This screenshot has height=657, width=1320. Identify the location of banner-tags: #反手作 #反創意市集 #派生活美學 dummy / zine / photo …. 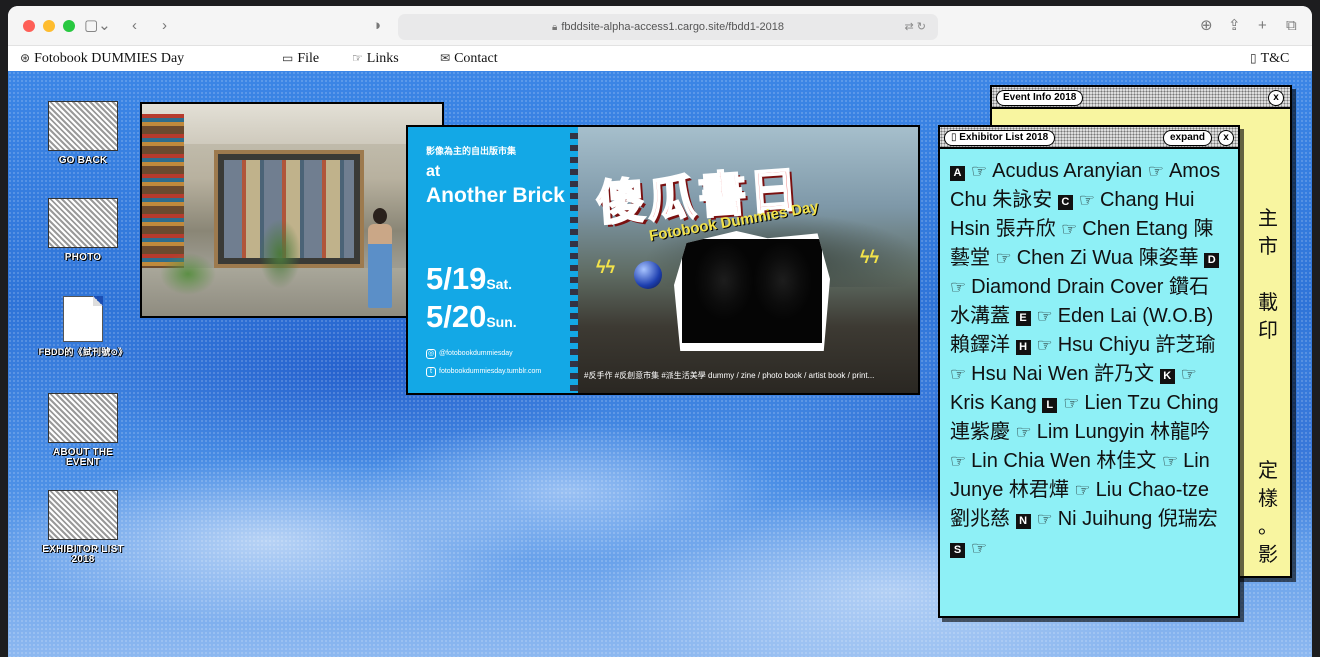
(729, 375).